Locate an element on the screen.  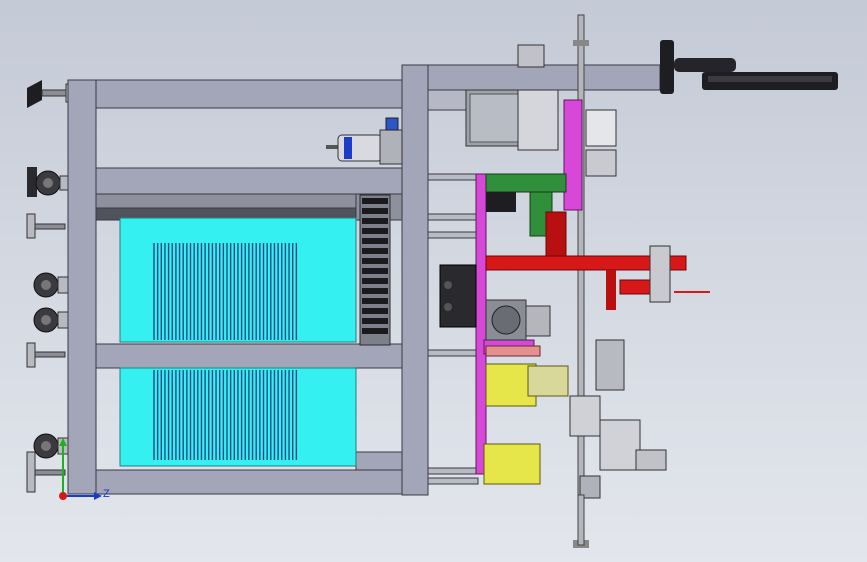
terminal-block-strip is located at coordinates (375, 270).